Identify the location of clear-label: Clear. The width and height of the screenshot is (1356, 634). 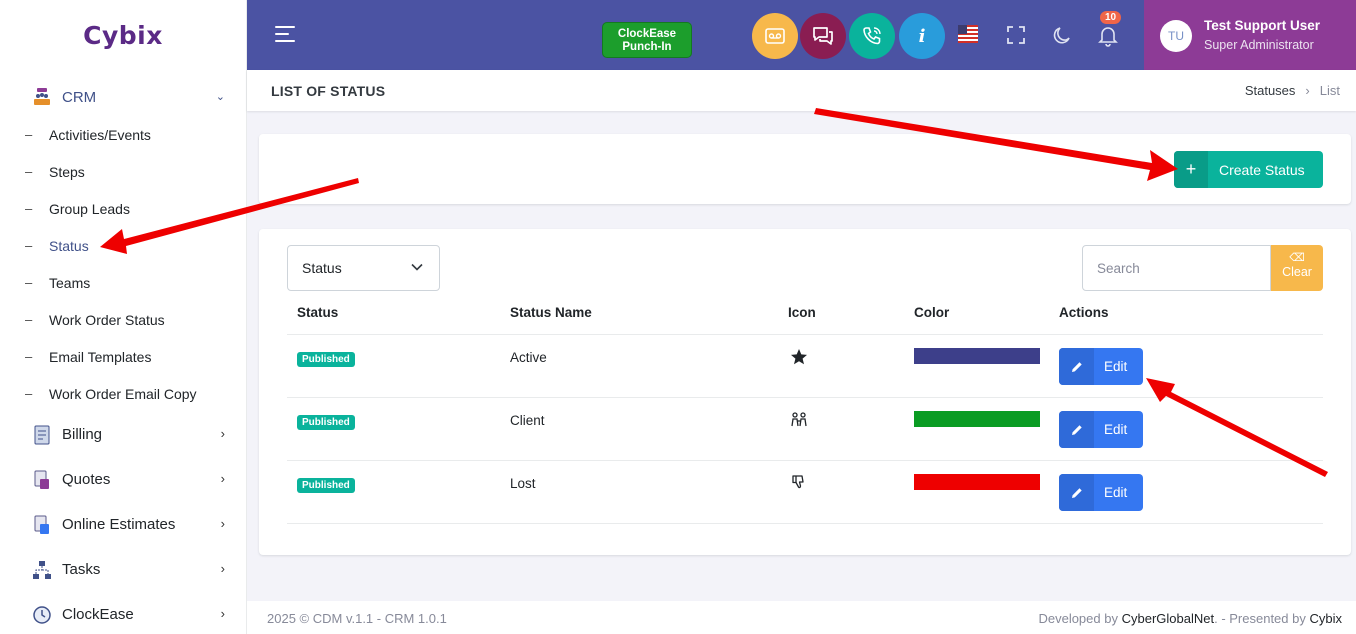
(1297, 272).